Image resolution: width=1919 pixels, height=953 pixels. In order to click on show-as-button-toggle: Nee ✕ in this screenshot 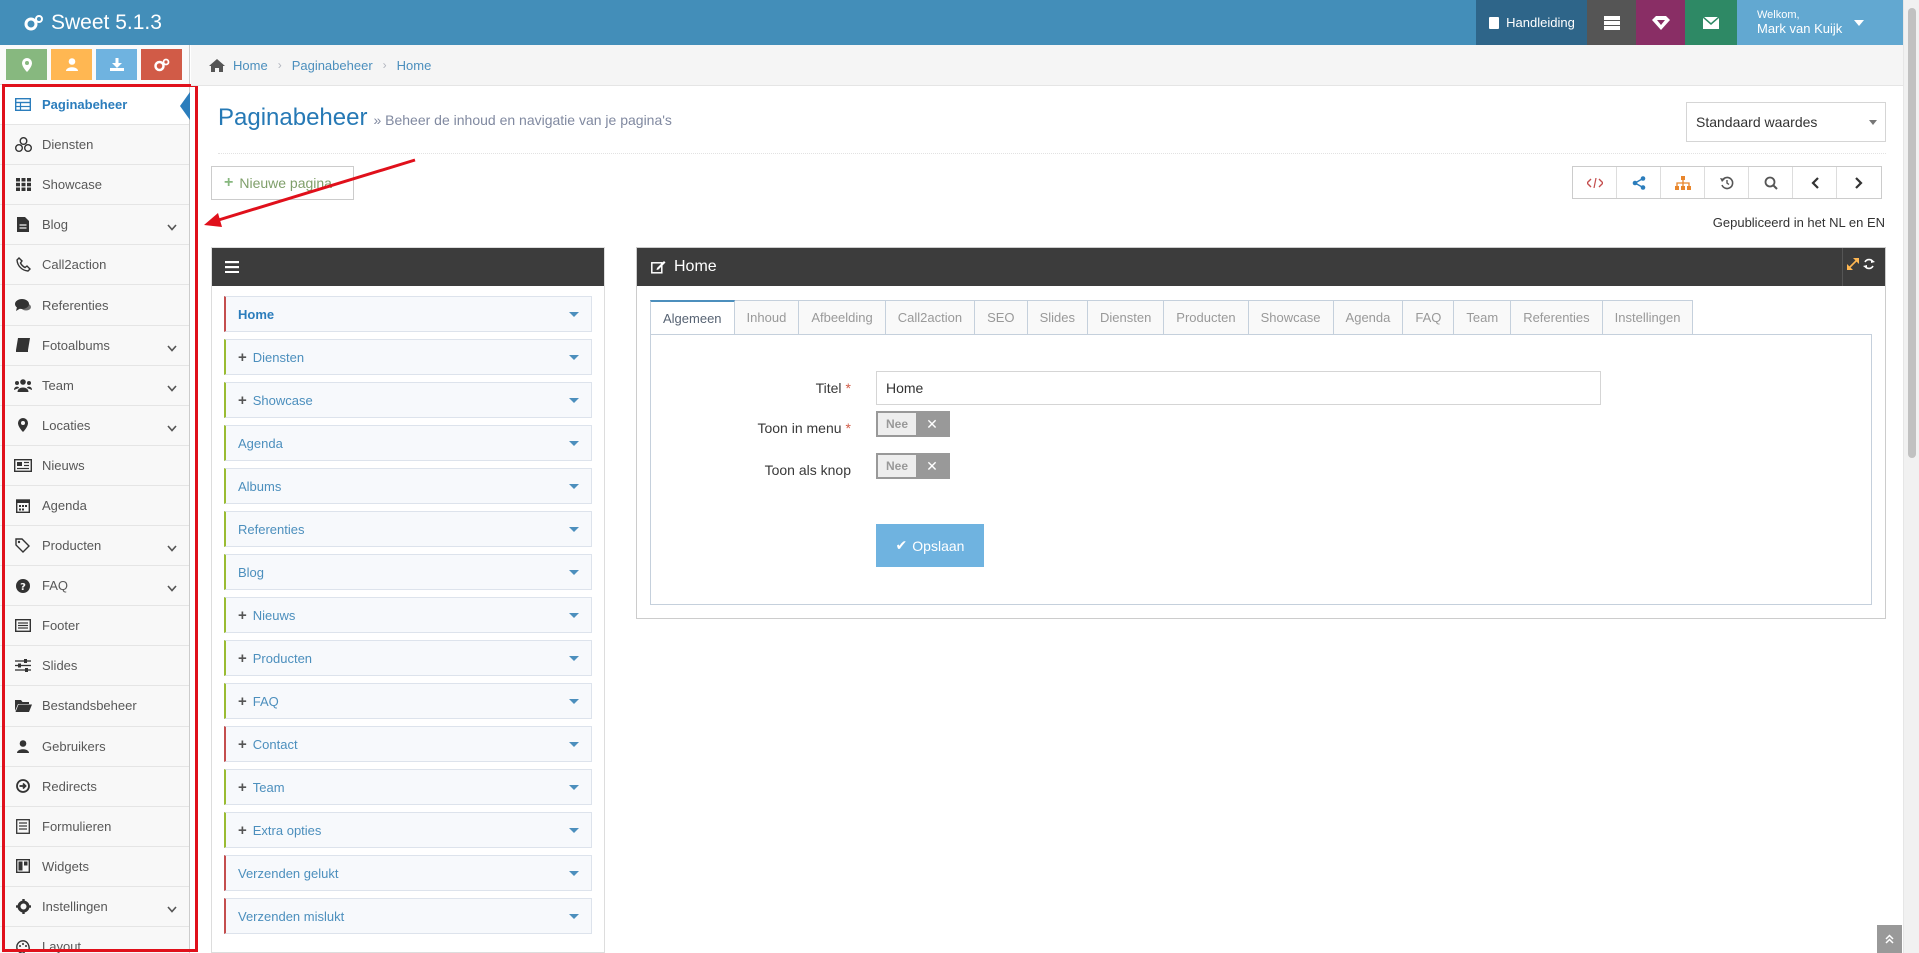, I will do `click(913, 466)`.